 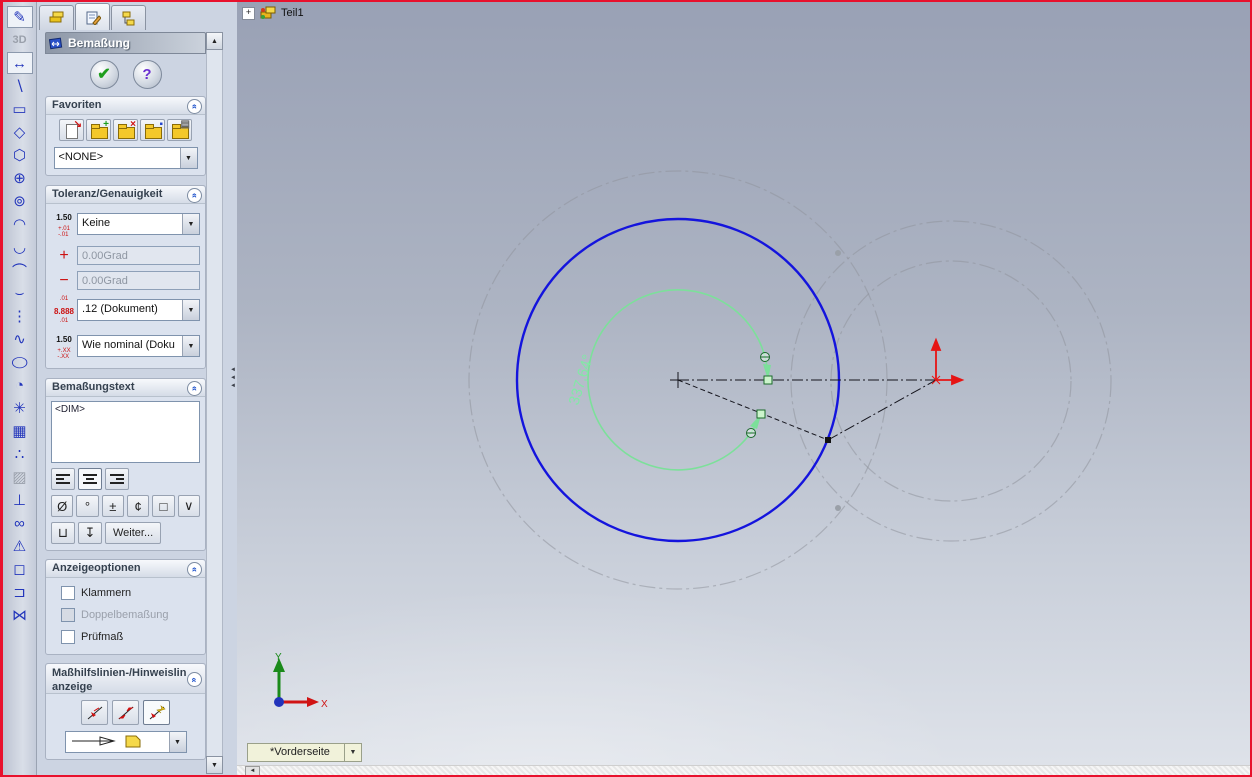 I want to click on dimension-text-area: <DIM>, so click(x=125, y=432).